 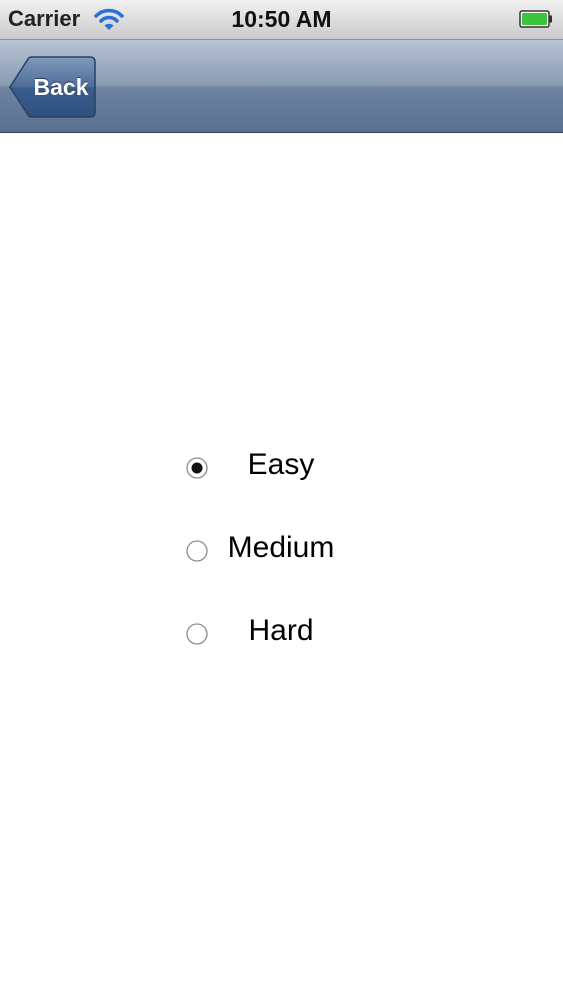 I want to click on back-button: Back, so click(x=52, y=87).